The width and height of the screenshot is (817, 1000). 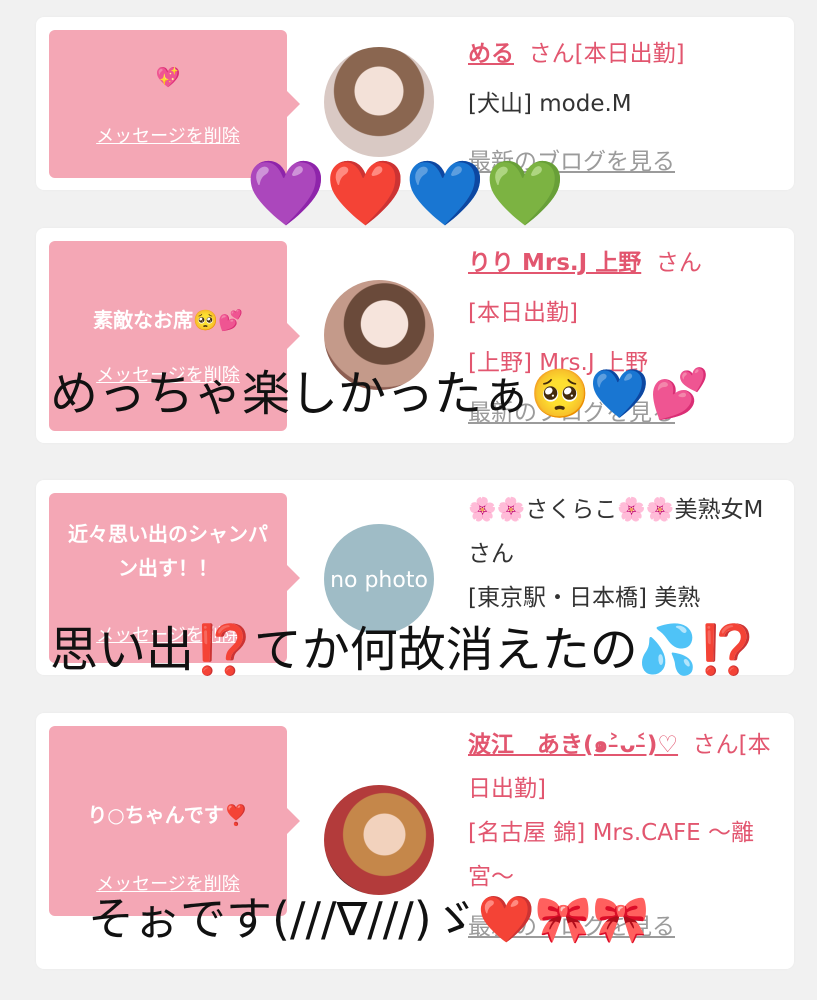 I want to click on cast-suffix: さん[本日出勤], so click(x=606, y=54).